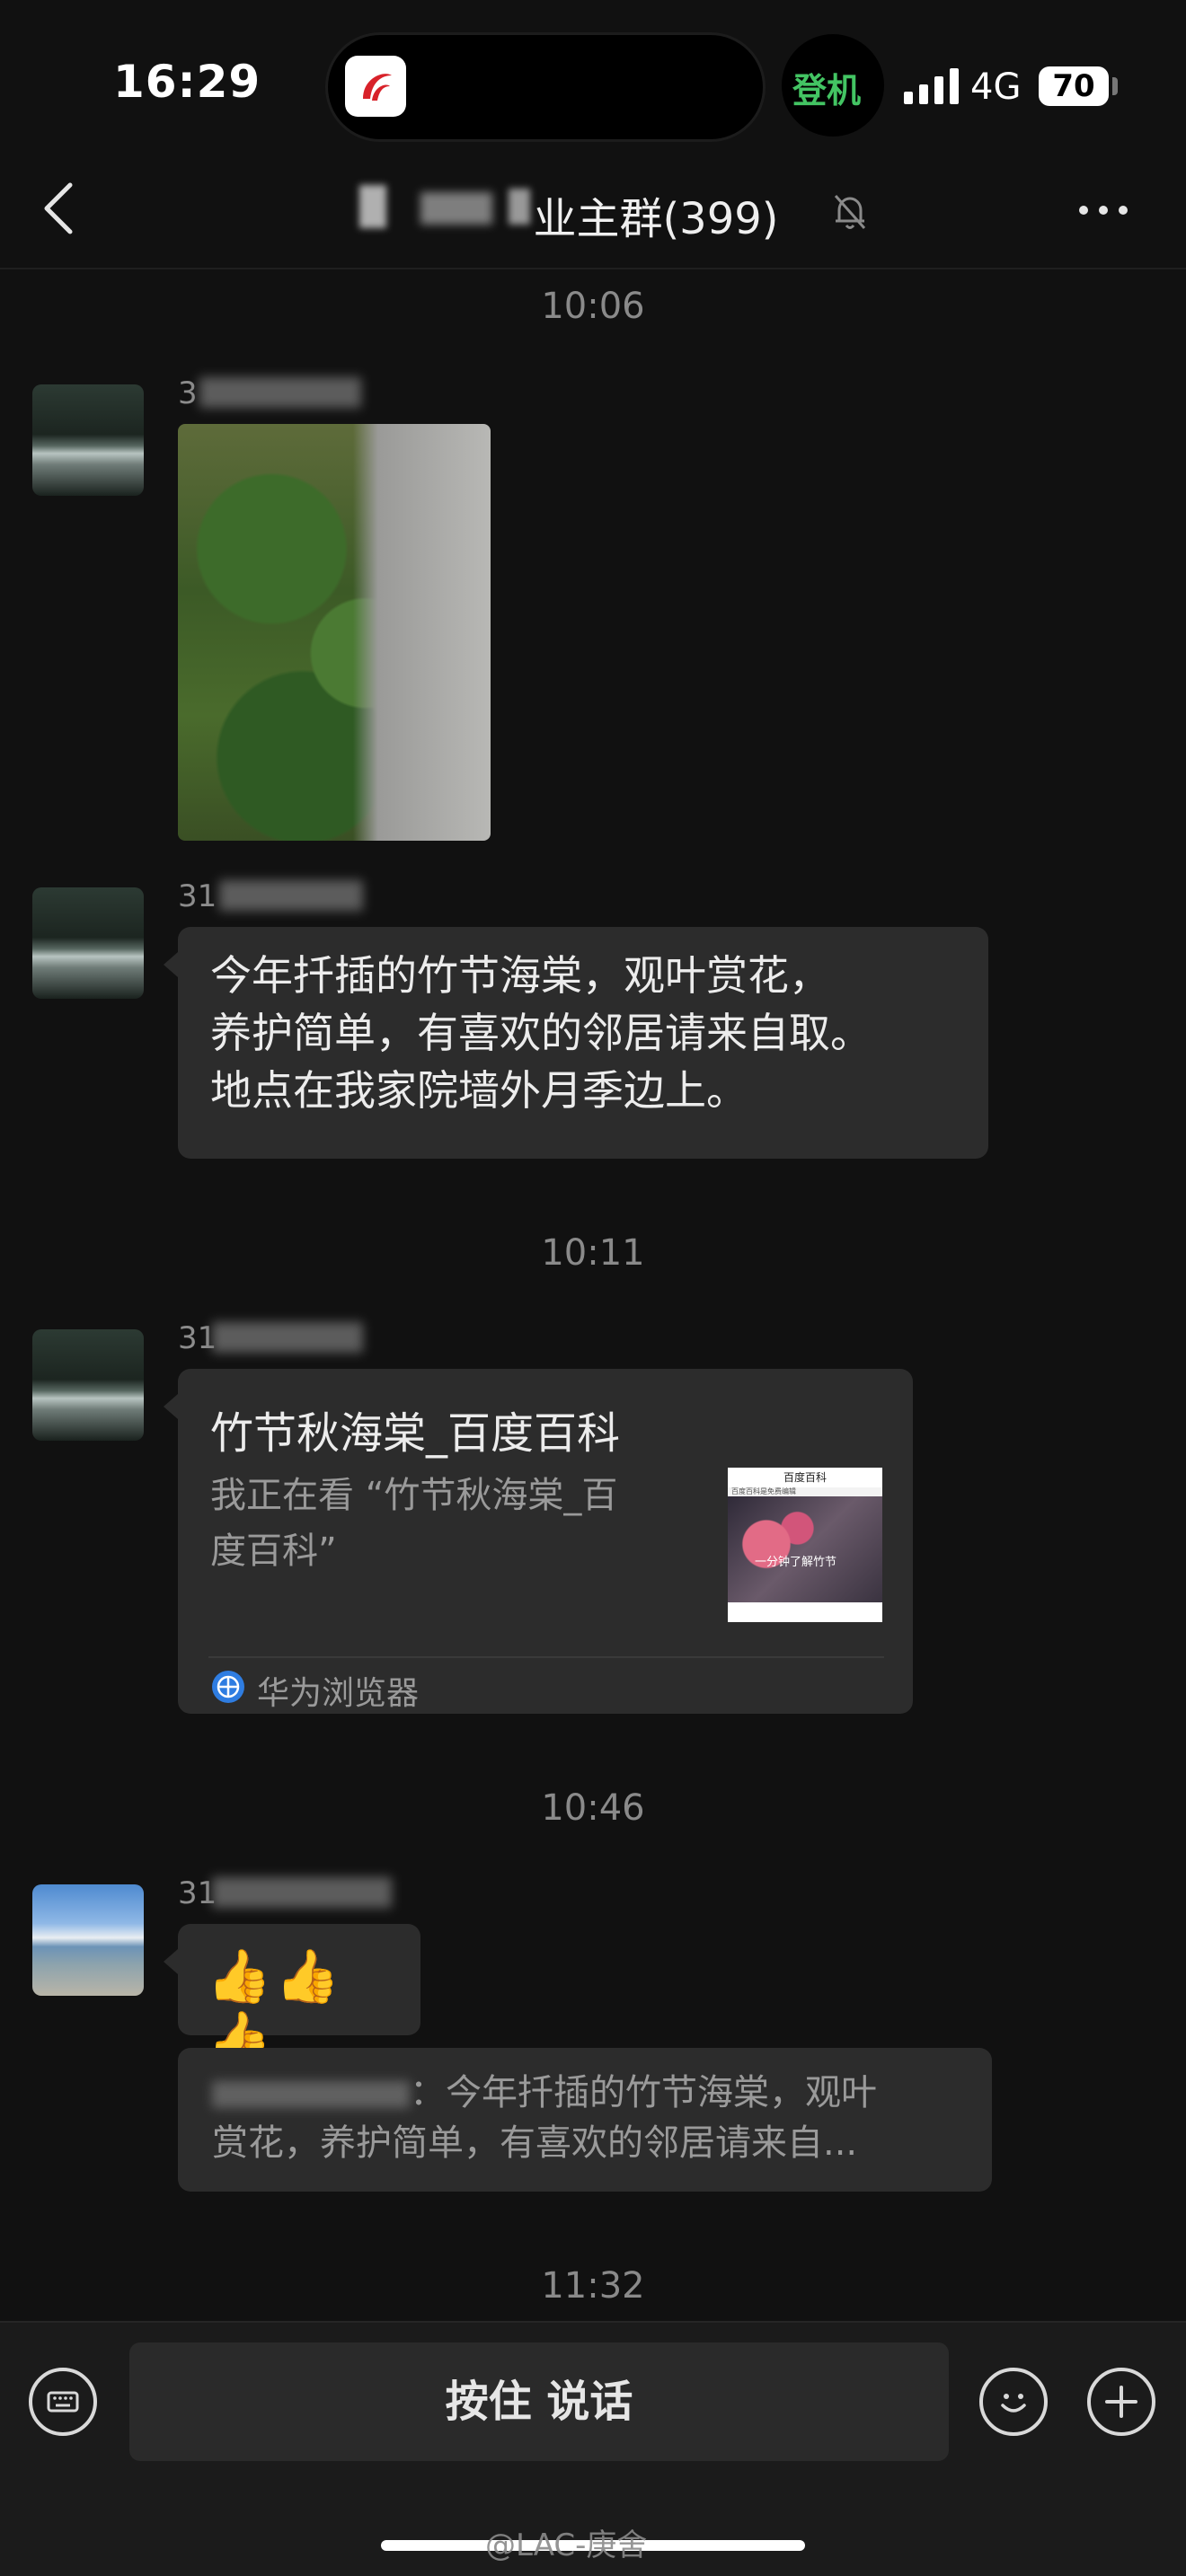  What do you see at coordinates (334, 632) in the screenshot?
I see `plant-photo` at bounding box center [334, 632].